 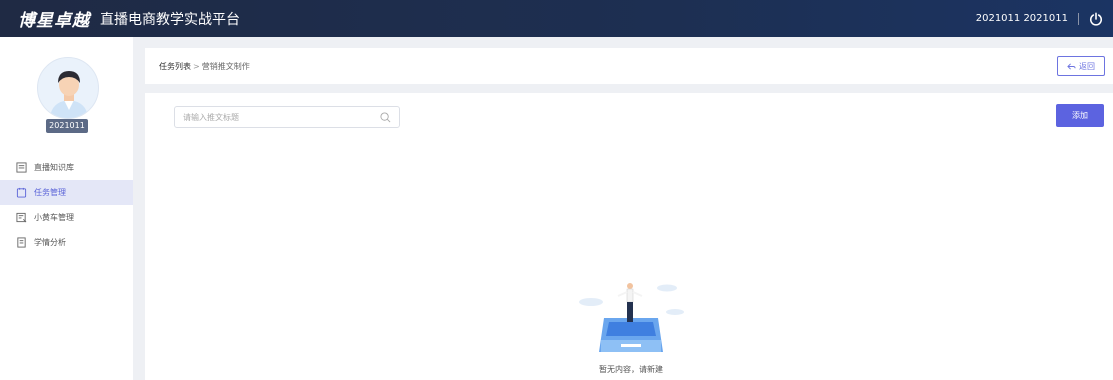 I want to click on sidebar-item-label: 任务管理, so click(x=50, y=192).